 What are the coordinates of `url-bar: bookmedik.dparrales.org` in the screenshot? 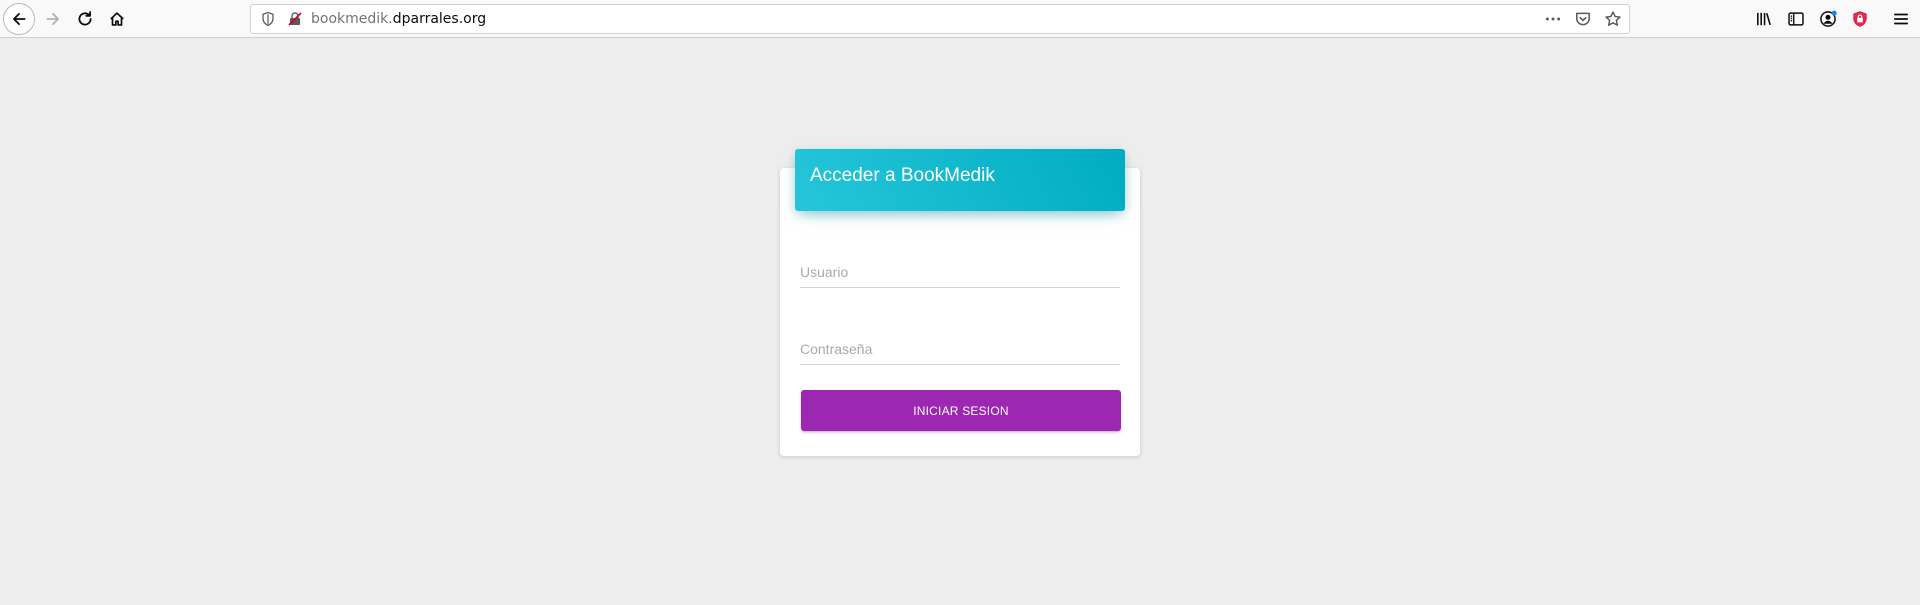 It's located at (940, 19).